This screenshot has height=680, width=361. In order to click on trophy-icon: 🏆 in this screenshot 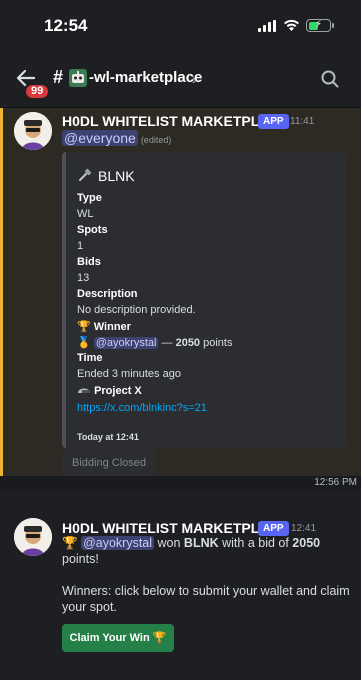, I will do `click(70, 543)`.